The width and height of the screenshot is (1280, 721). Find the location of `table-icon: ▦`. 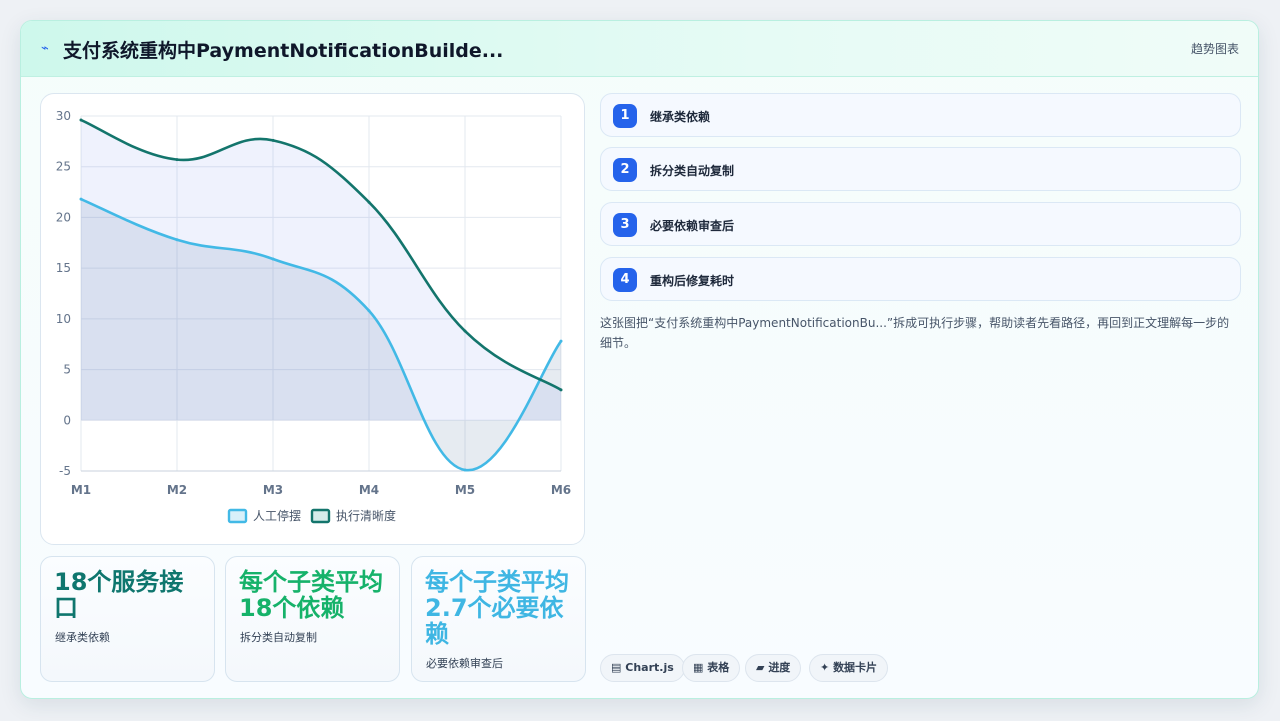

table-icon: ▦ is located at coordinates (698, 667).